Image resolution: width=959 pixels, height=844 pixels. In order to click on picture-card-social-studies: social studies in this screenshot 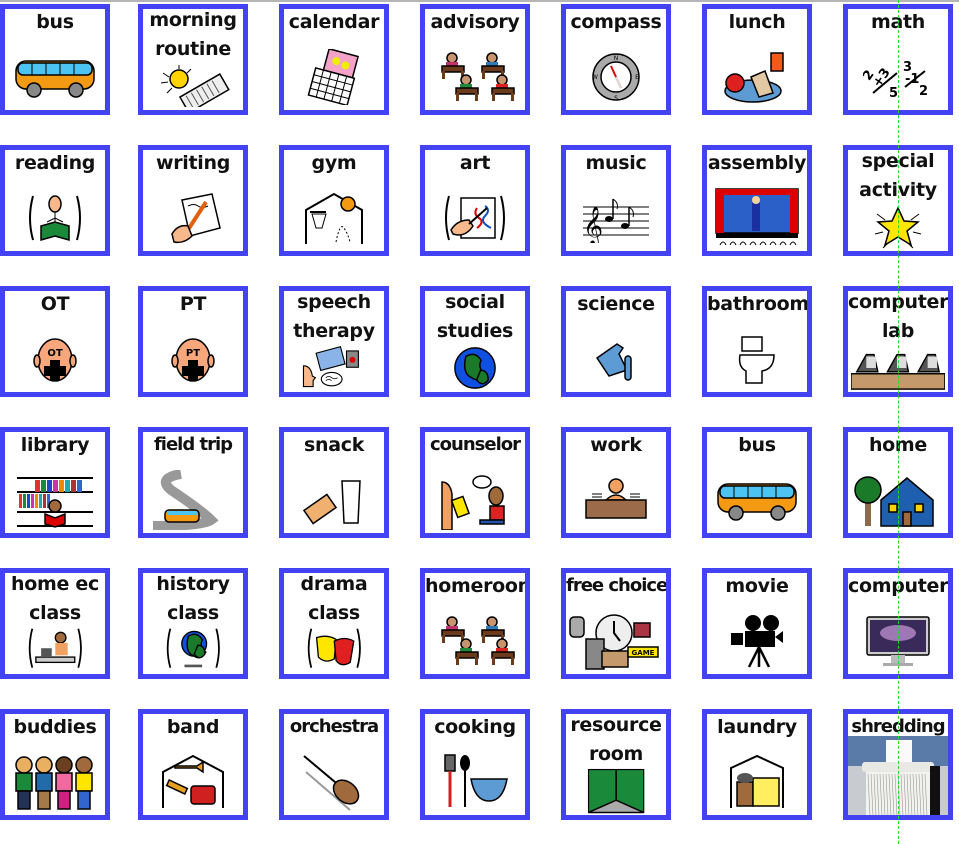, I will do `click(475, 341)`.